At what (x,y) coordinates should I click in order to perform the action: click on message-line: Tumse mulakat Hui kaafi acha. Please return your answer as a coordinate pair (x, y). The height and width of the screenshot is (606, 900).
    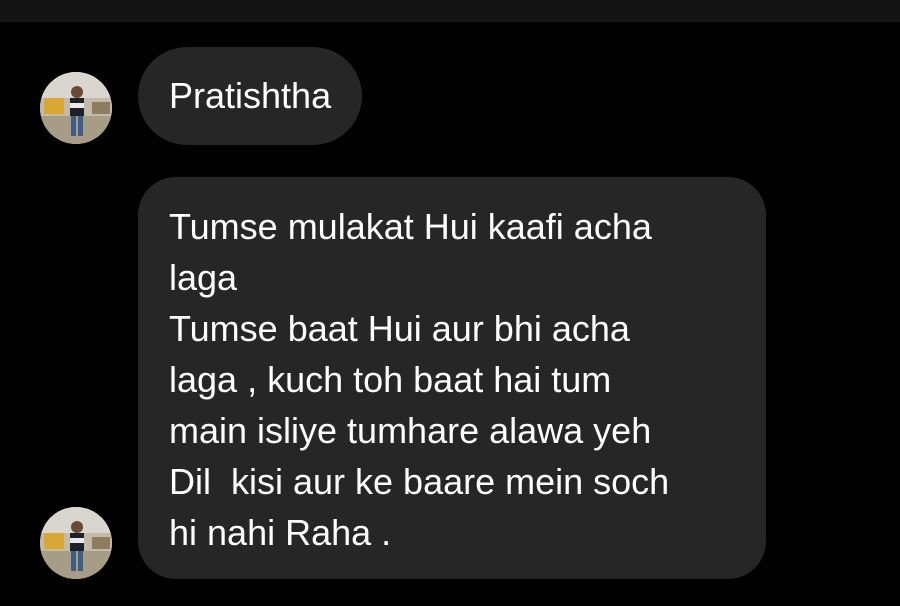
    Looking at the image, I should click on (410, 226).